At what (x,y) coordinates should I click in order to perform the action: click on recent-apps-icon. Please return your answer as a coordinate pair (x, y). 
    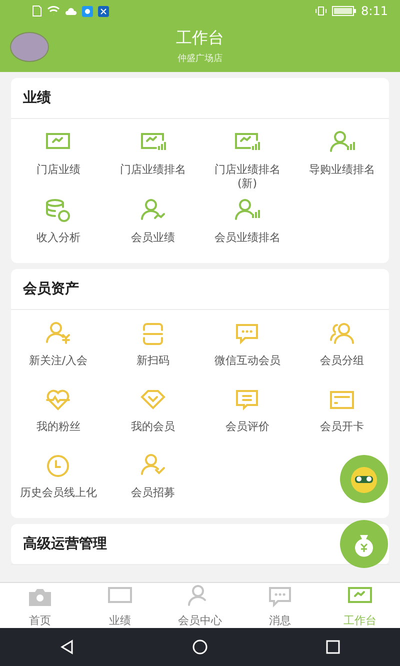
    Looking at the image, I should click on (333, 647).